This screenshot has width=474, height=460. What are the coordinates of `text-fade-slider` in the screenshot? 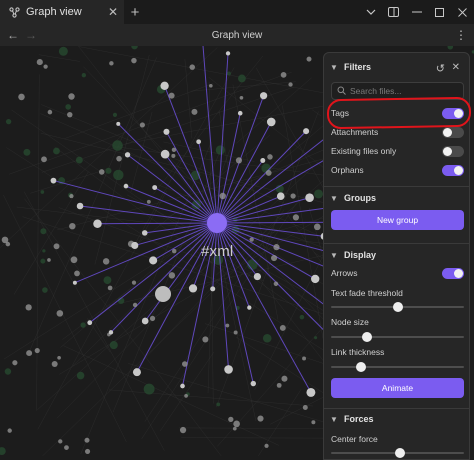 It's located at (397, 307).